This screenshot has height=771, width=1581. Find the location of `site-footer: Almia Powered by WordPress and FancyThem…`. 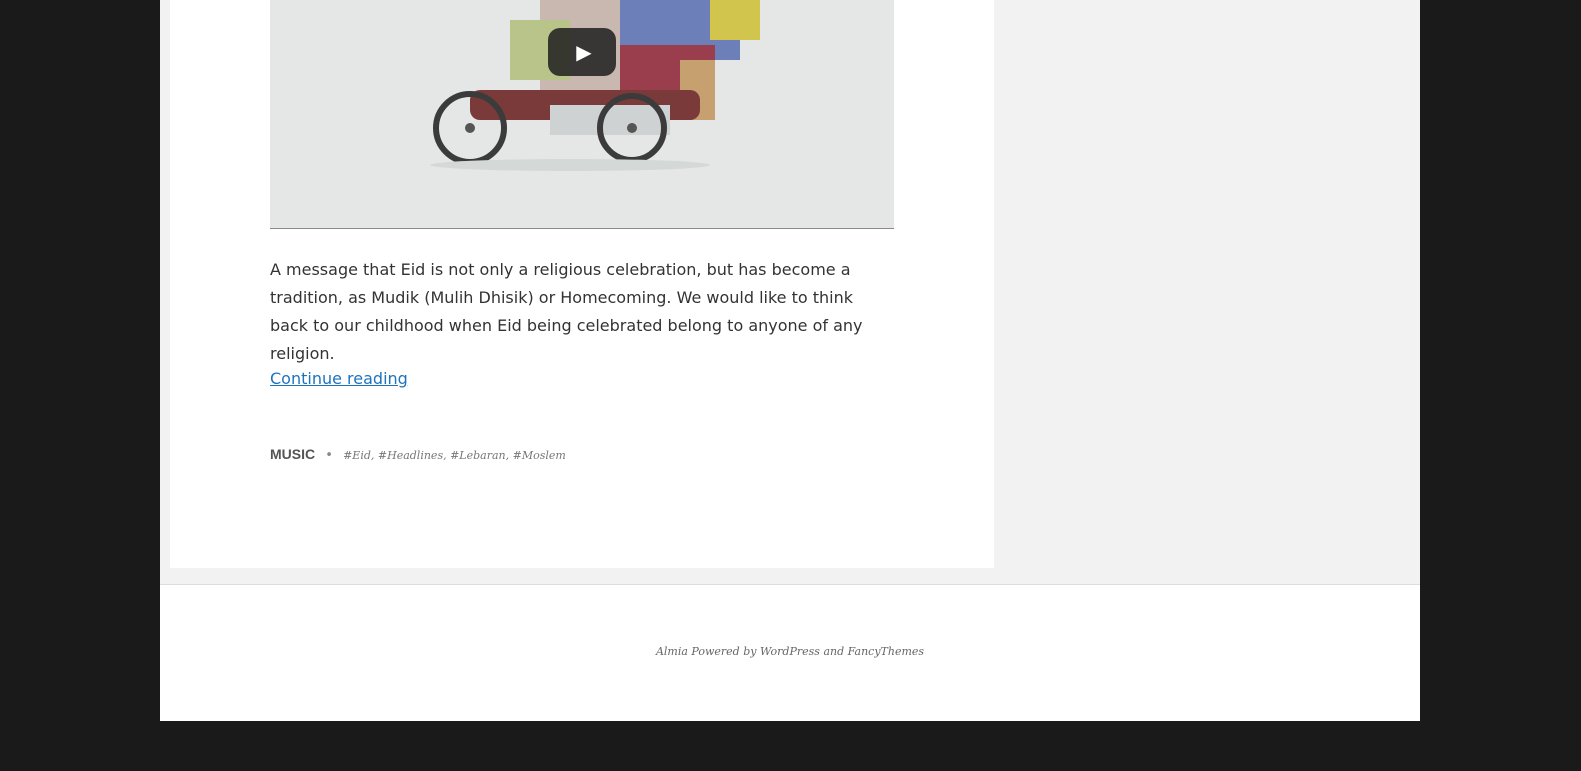

site-footer: Almia Powered by WordPress and FancyThem… is located at coordinates (790, 652).